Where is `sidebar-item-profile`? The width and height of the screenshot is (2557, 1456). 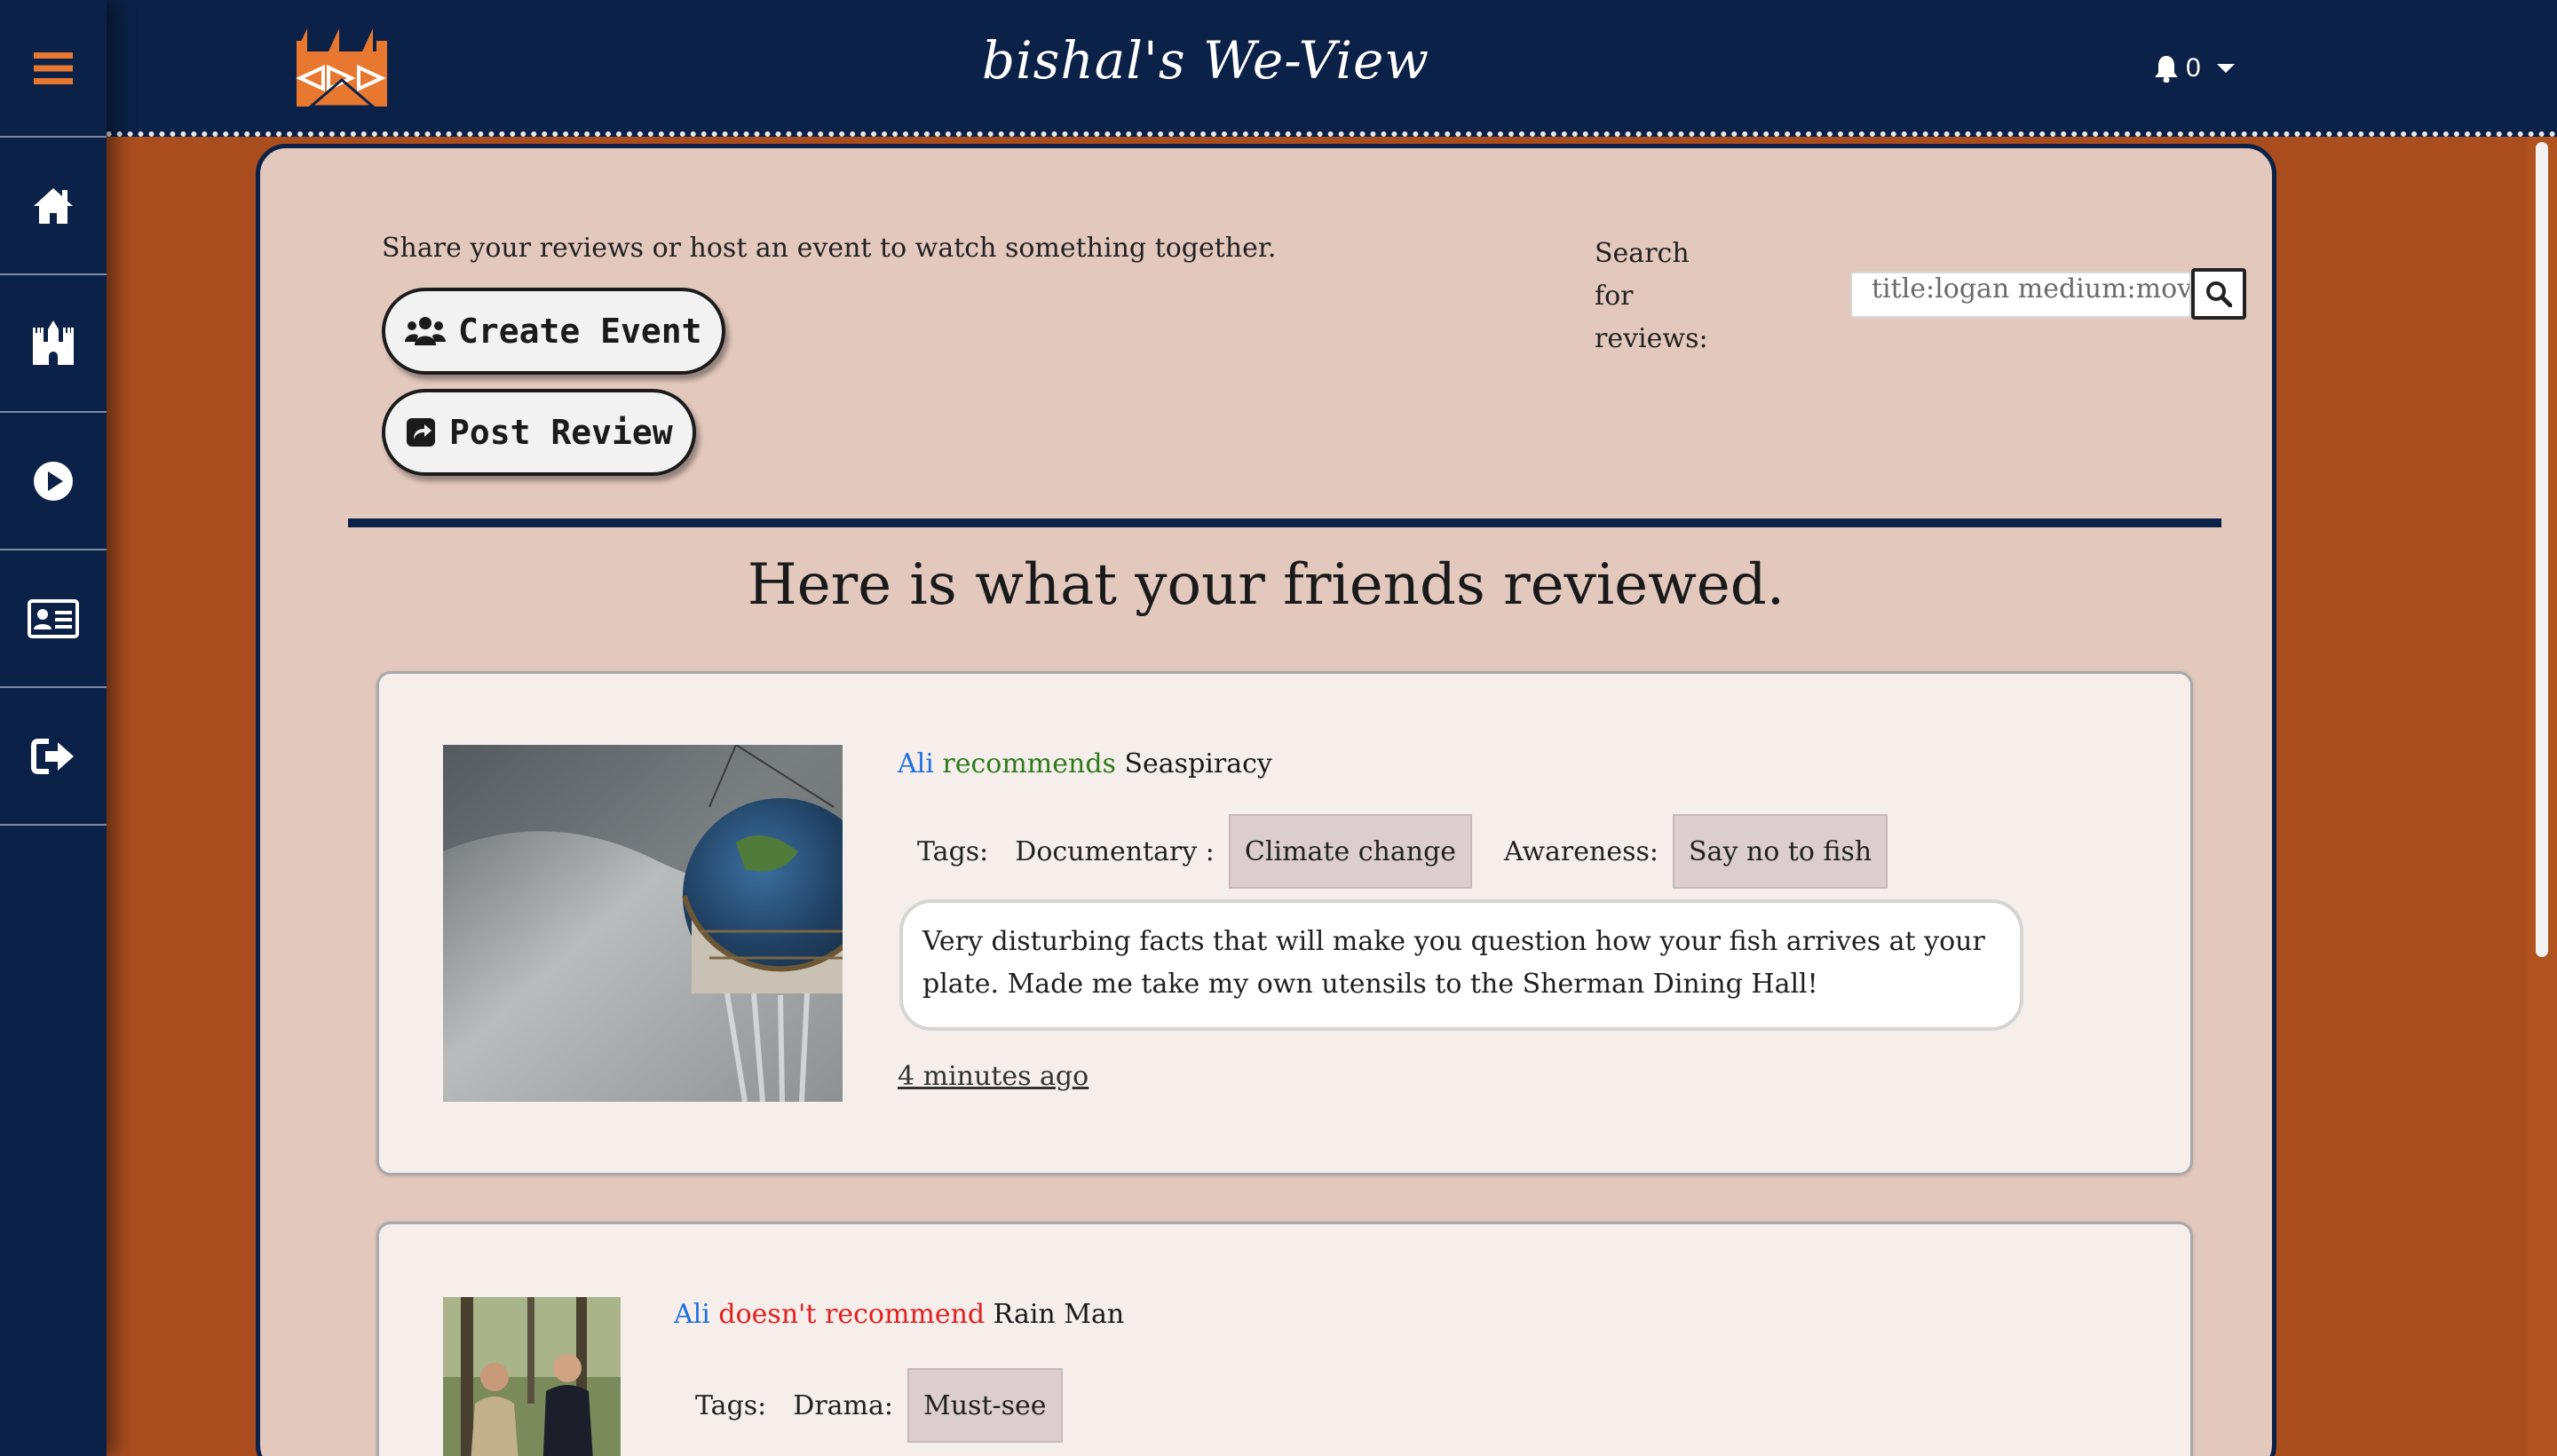
sidebar-item-profile is located at coordinates (53, 619).